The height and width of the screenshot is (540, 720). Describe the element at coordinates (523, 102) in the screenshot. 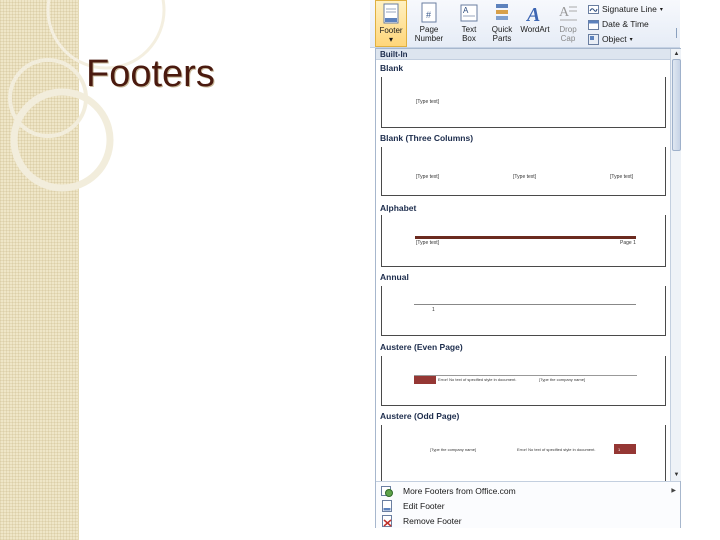

I see `gallery-item-blank: [Type text]` at that location.